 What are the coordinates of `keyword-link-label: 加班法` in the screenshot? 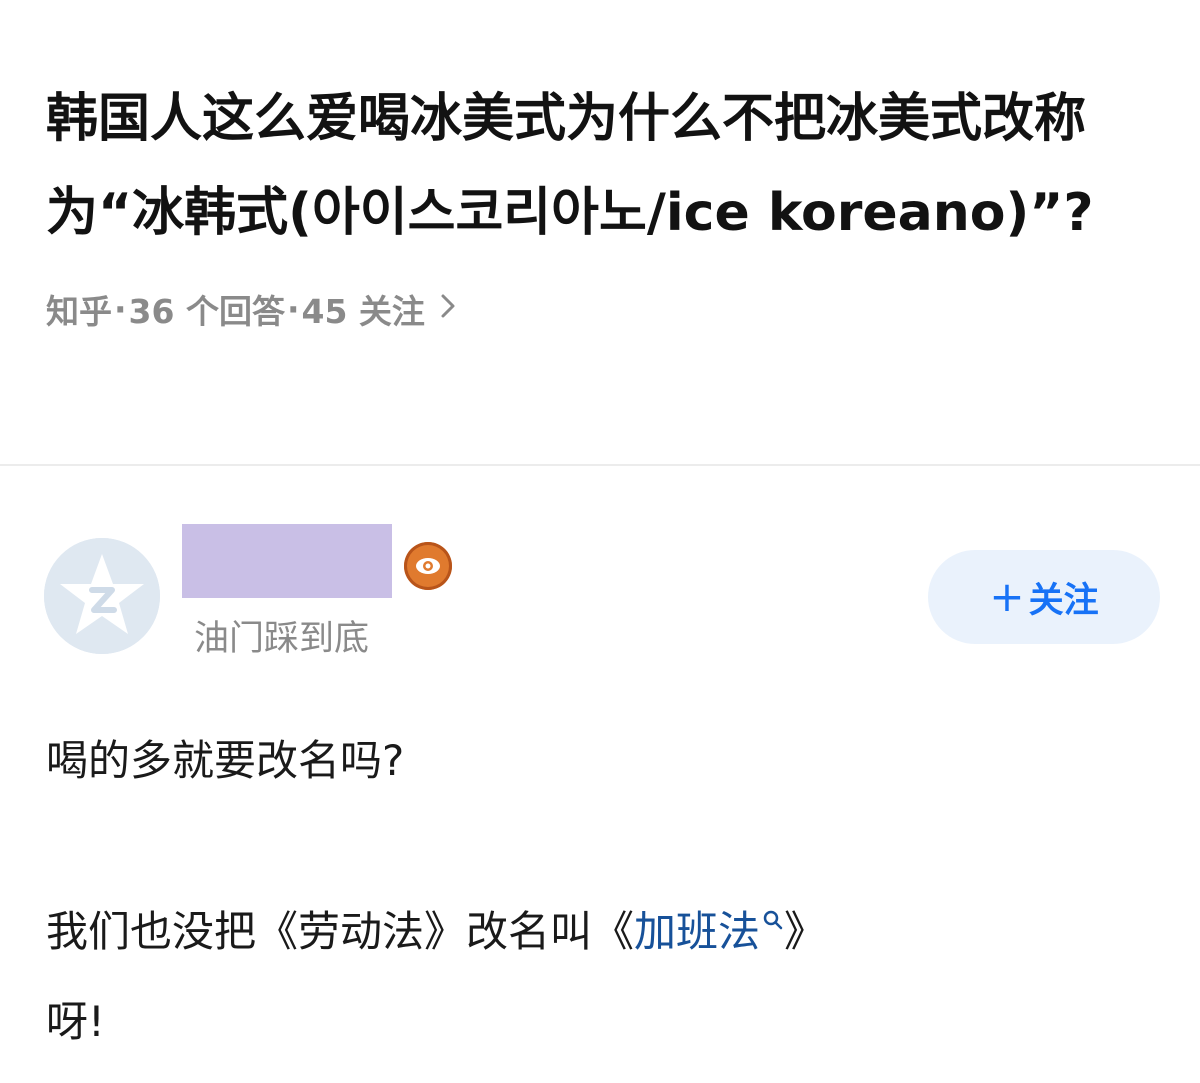 It's located at (697, 931).